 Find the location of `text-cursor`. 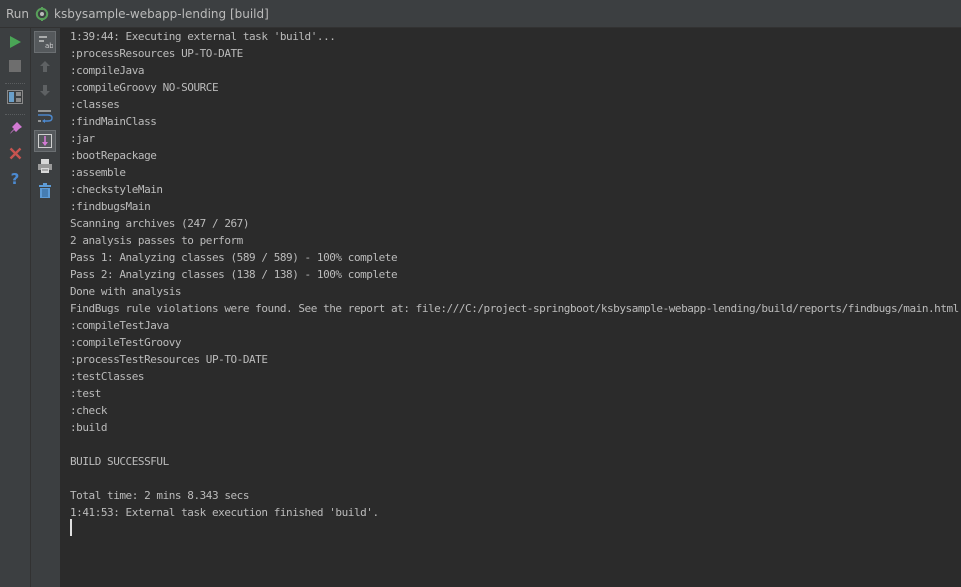

text-cursor is located at coordinates (71, 527).